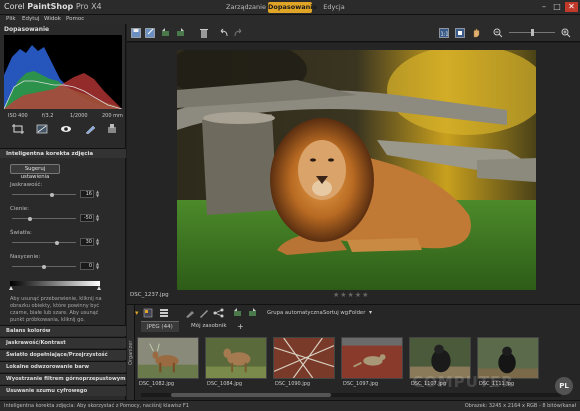 This screenshot has height=411, width=580. Describe the element at coordinates (498, 33) in the screenshot. I see `zoom-out-icon` at that location.